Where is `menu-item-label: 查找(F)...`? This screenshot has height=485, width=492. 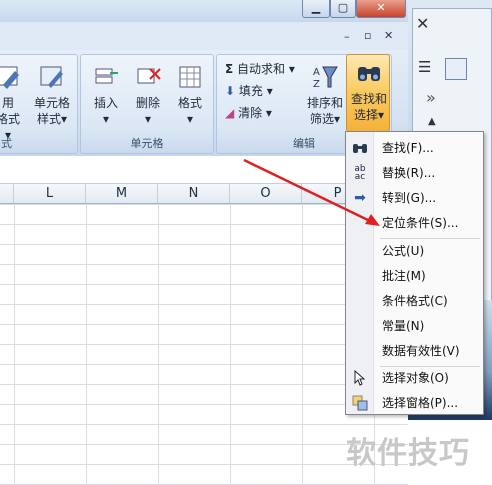
menu-item-label: 查找(F)... is located at coordinates (408, 148).